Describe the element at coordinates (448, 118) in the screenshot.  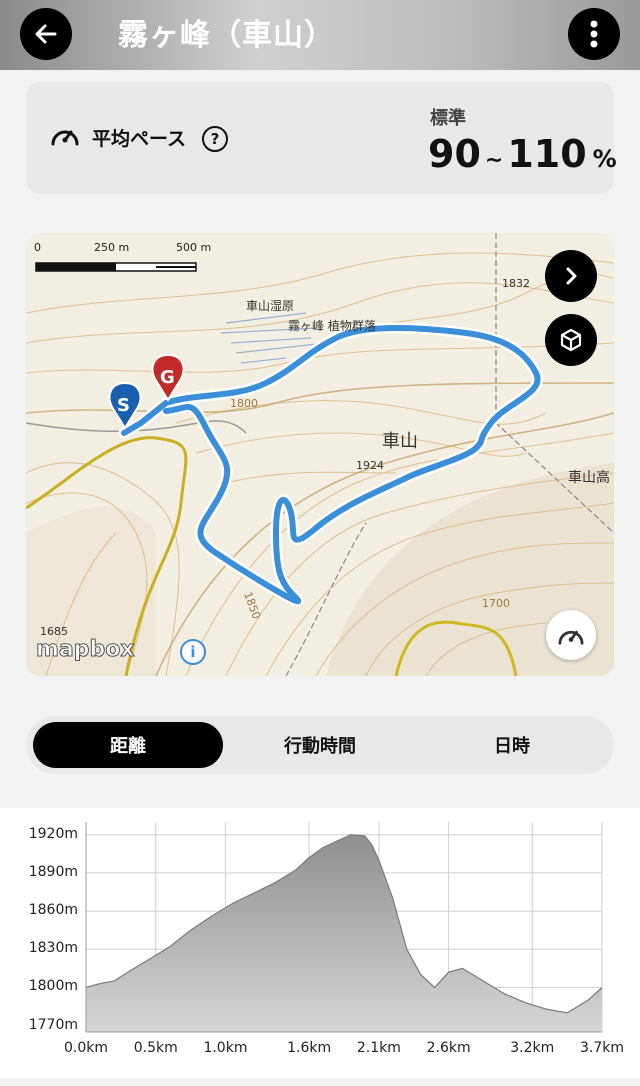
I see `pace-standard-label: 標準` at that location.